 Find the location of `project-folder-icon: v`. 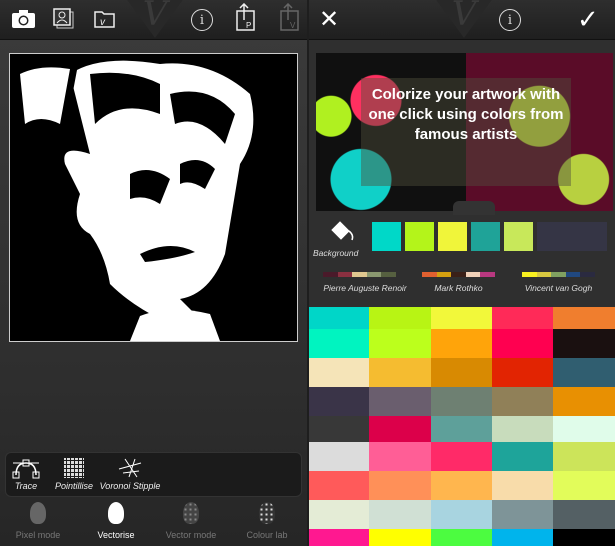

project-folder-icon: v is located at coordinates (105, 18).